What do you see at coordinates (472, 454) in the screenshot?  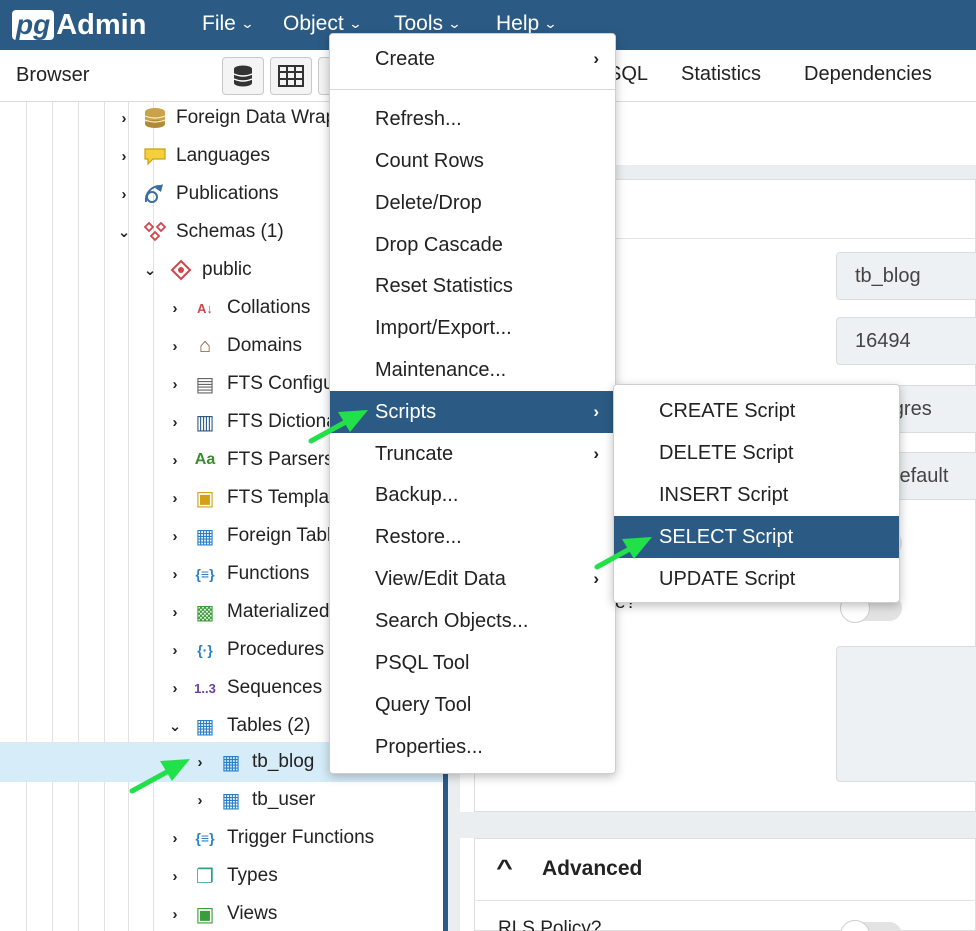 I see `menu-item-truncate: Truncate ›` at bounding box center [472, 454].